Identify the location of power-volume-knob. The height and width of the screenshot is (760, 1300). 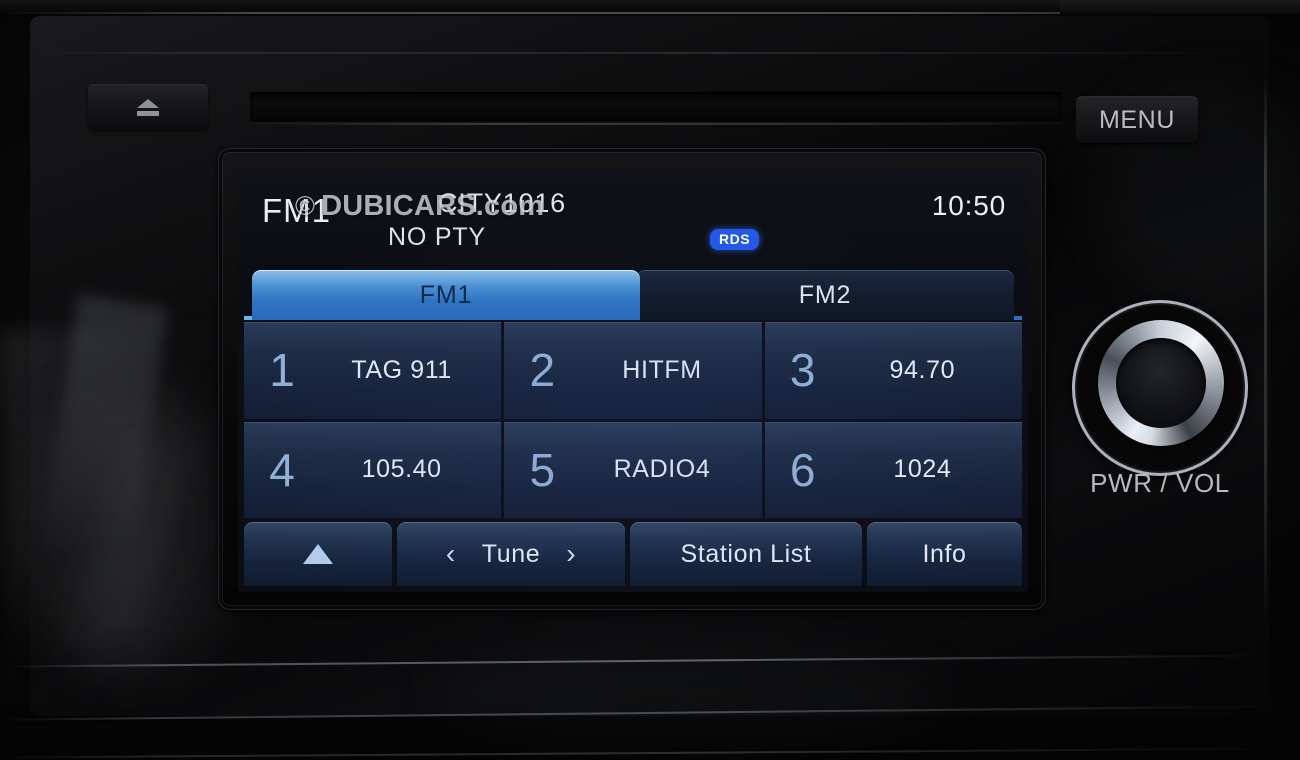
(1160, 388).